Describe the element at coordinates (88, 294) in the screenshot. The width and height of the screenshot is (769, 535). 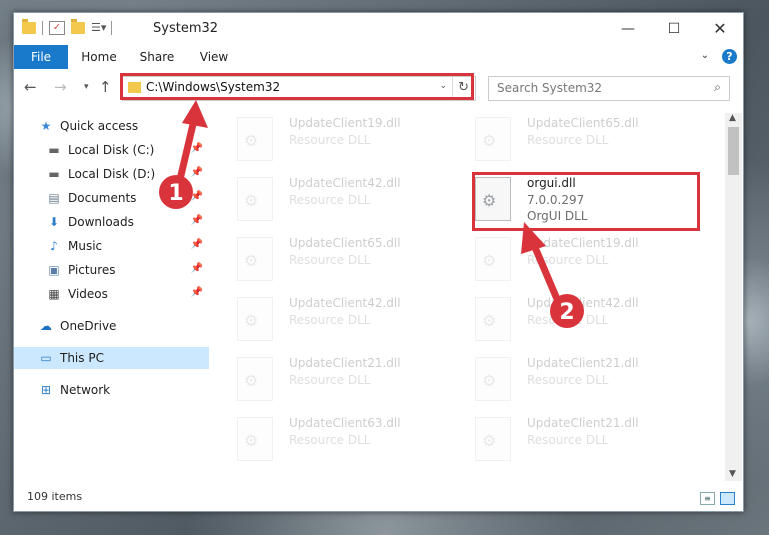
I see `sidebar-item-label: Videos` at that location.